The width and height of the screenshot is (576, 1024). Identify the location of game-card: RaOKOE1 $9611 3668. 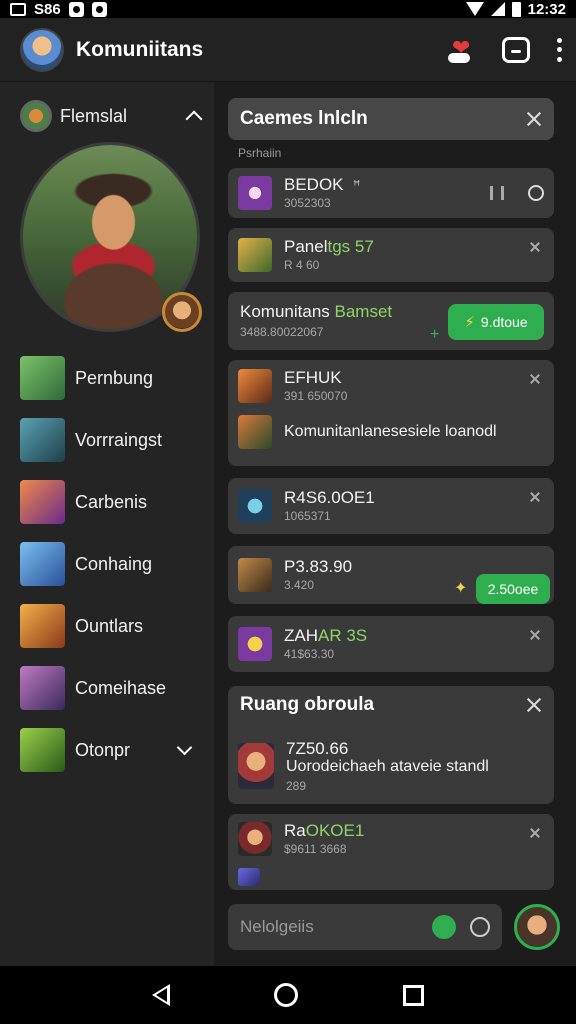
(391, 852).